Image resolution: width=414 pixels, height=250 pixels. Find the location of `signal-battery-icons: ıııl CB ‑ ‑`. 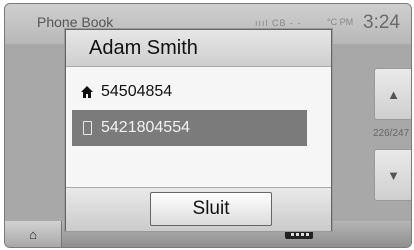

signal-battery-icons: ıııl CB ‑ ‑ is located at coordinates (278, 23).